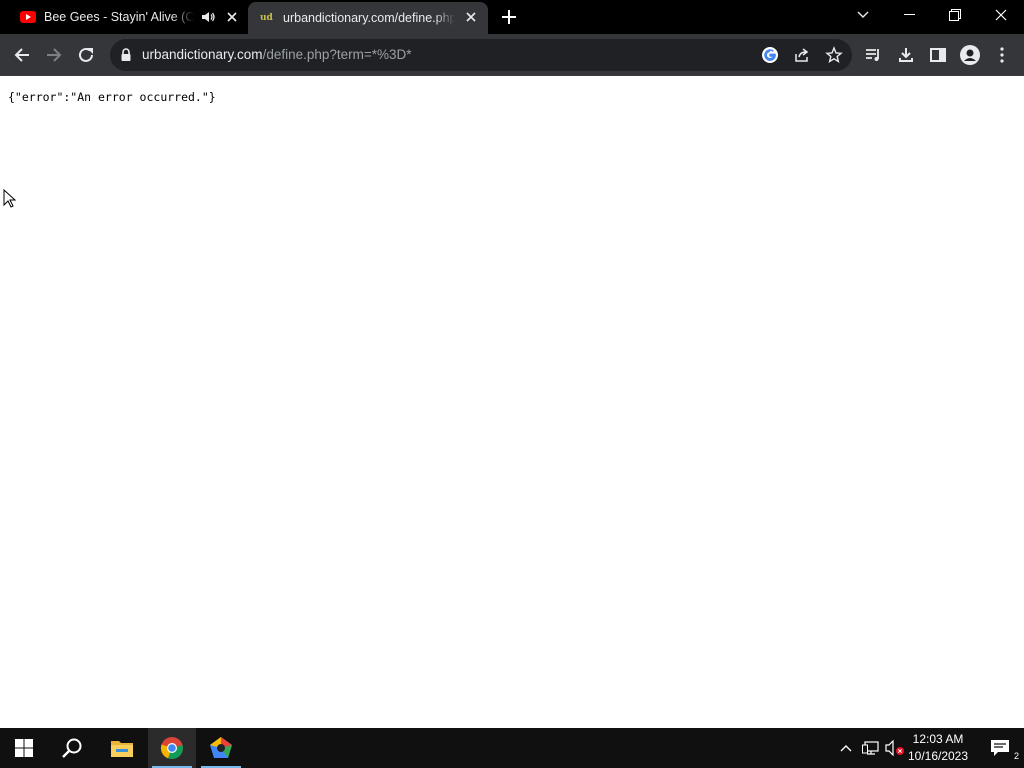 The width and height of the screenshot is (1024, 768). I want to click on arrow-right-icon, so click(54, 55).